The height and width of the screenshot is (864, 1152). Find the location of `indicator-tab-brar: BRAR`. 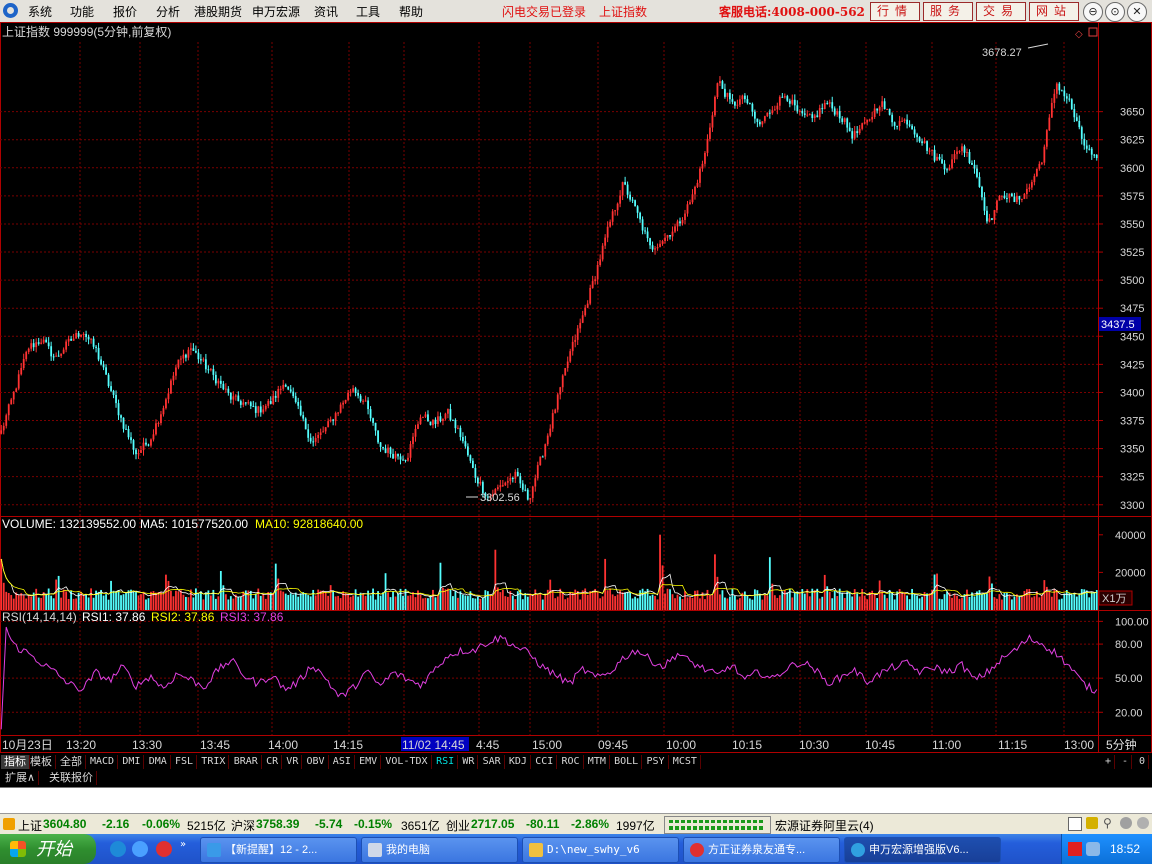

indicator-tab-brar: BRAR is located at coordinates (246, 762).